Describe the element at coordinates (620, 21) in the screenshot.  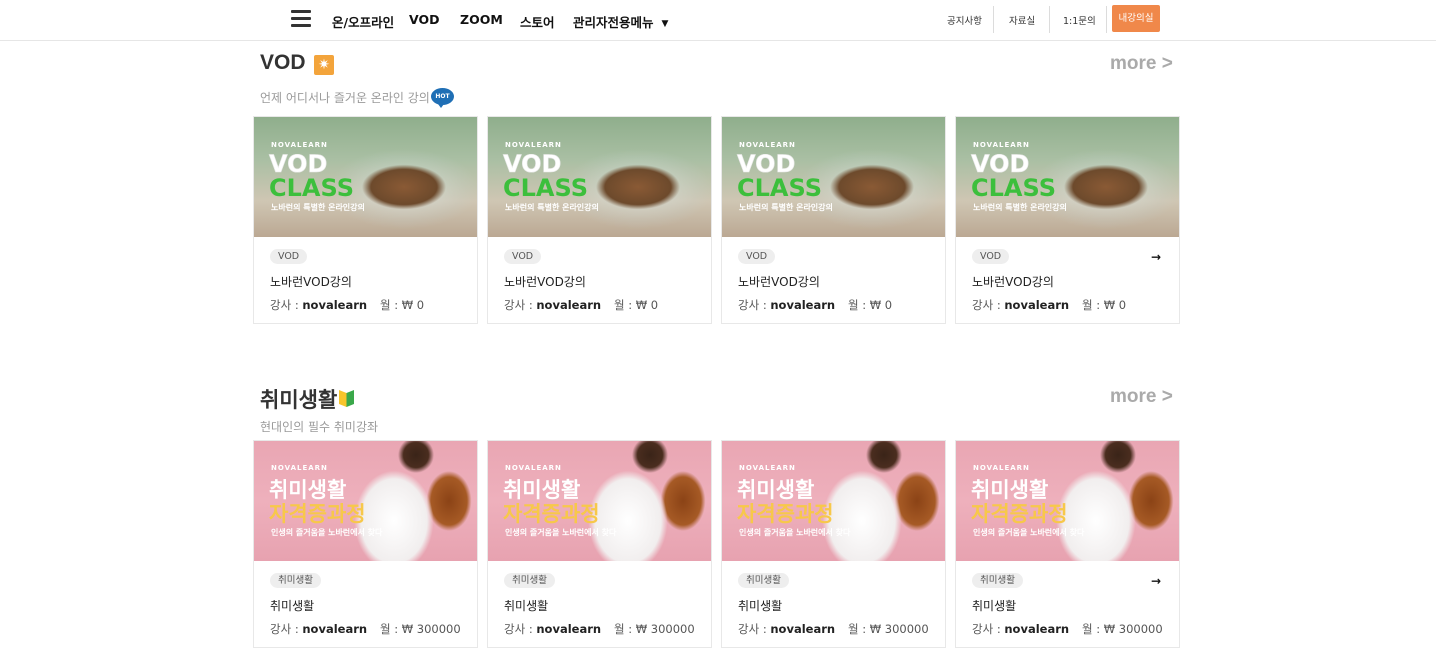
I see `nav-admin-menu: 관리자전용메뉴 ▼` at that location.